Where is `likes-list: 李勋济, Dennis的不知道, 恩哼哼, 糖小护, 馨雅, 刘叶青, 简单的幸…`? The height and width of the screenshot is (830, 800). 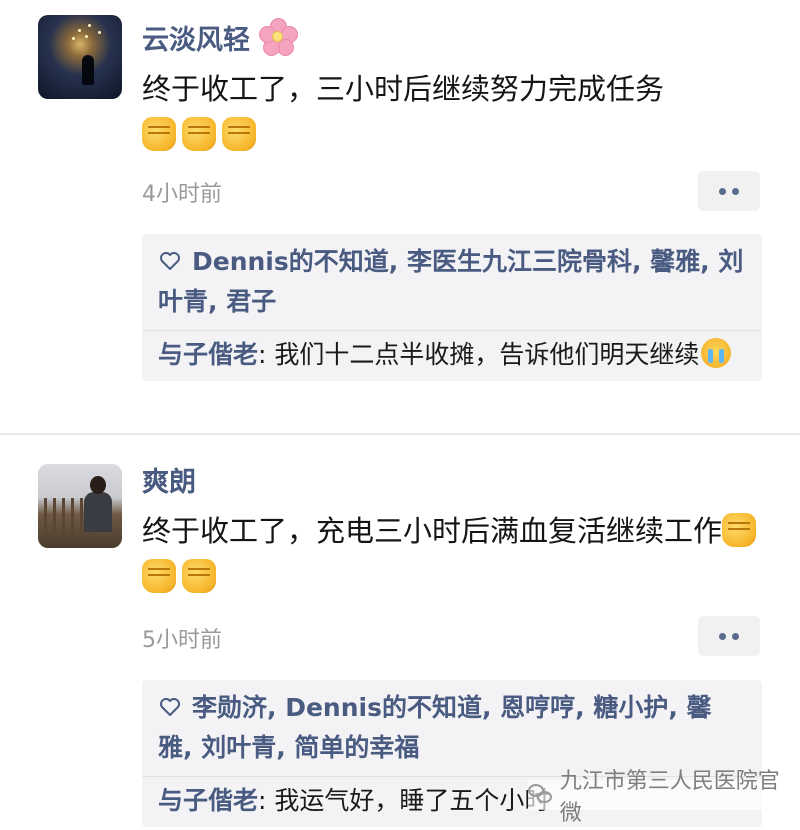 likes-list: 李勋济, Dennis的不知道, 恩哼哼, 糖小护, 馨雅, 刘叶青, 简单的幸… is located at coordinates (452, 728).